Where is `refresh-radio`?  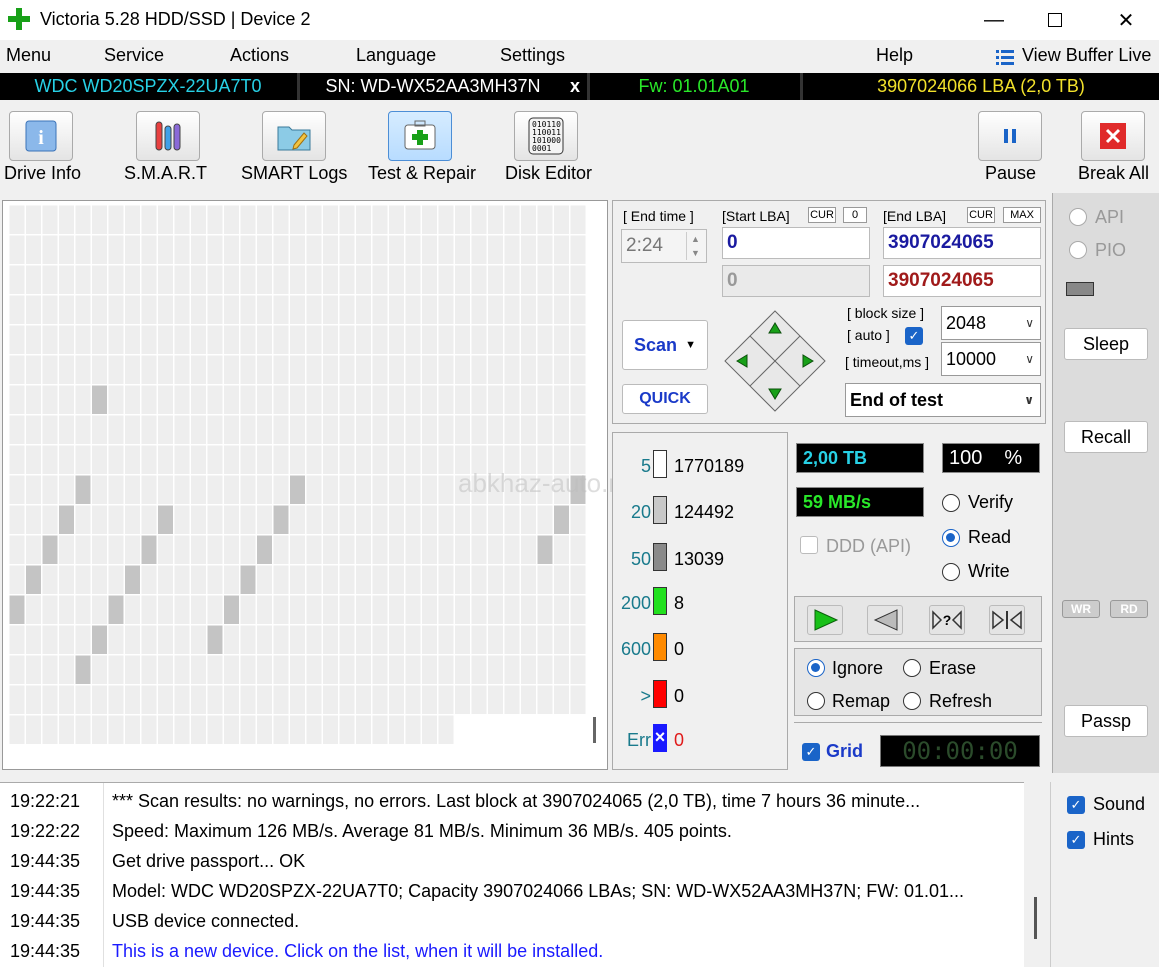
refresh-radio is located at coordinates (912, 701).